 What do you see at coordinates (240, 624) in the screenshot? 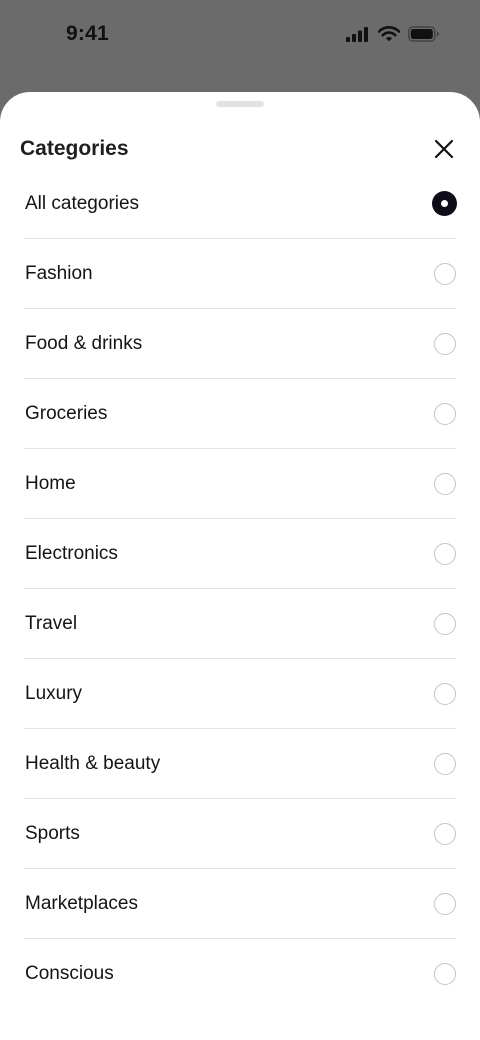
I see `category-option-travel: Travel` at bounding box center [240, 624].